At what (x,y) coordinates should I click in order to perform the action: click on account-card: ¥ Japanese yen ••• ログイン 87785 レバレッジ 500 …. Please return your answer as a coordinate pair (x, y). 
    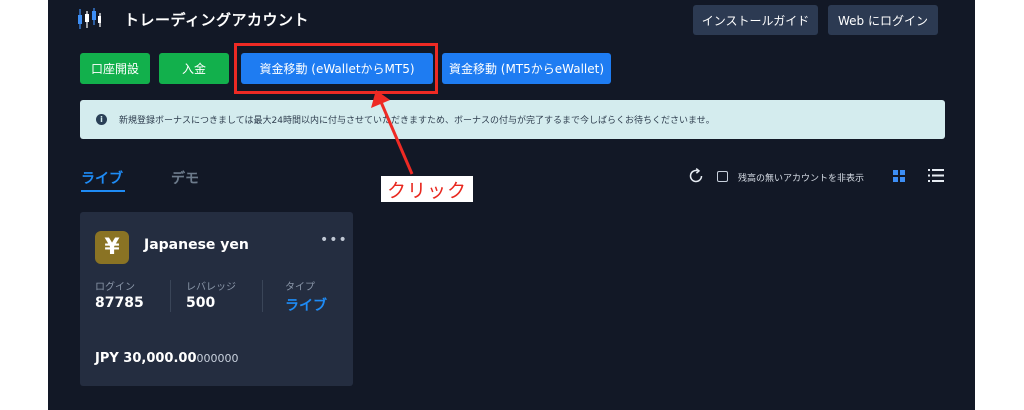
    Looking at the image, I should click on (216, 299).